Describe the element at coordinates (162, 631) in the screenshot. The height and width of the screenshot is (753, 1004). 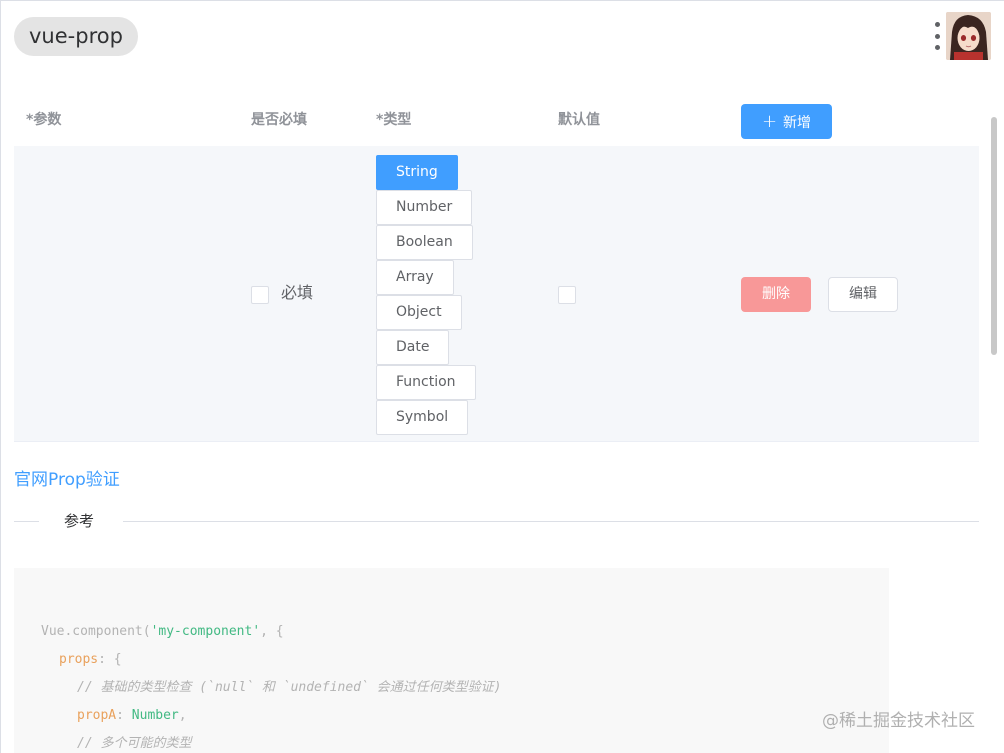
I see `code-line: Vue.component('my-component', {` at that location.